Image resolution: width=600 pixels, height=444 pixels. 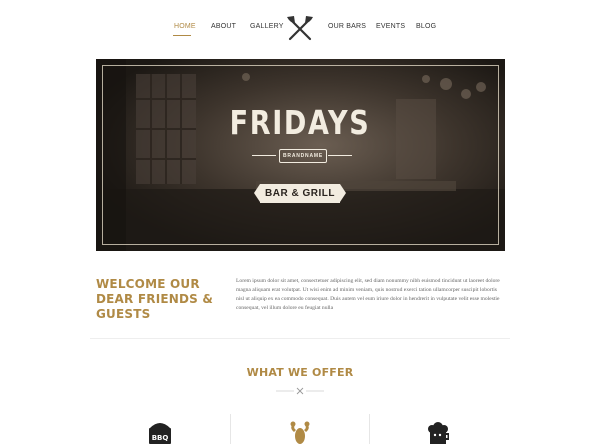 I want to click on badge-line-left, so click(x=264, y=155).